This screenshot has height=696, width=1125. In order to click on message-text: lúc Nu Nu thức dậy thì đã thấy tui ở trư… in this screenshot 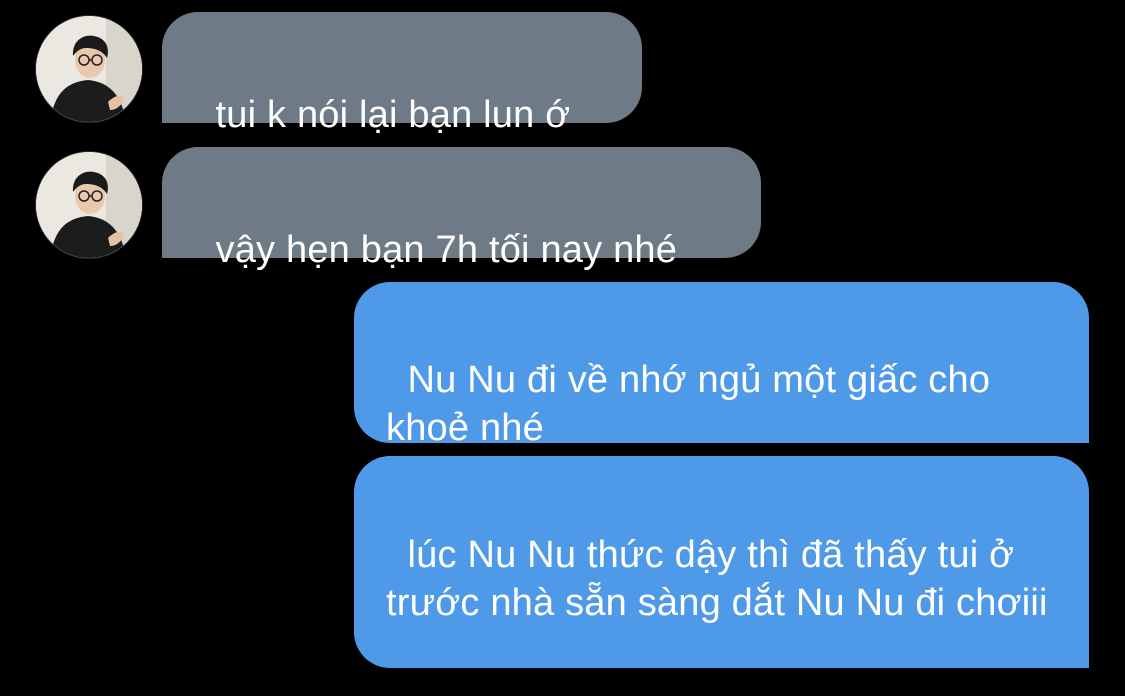, I will do `click(717, 579)`.